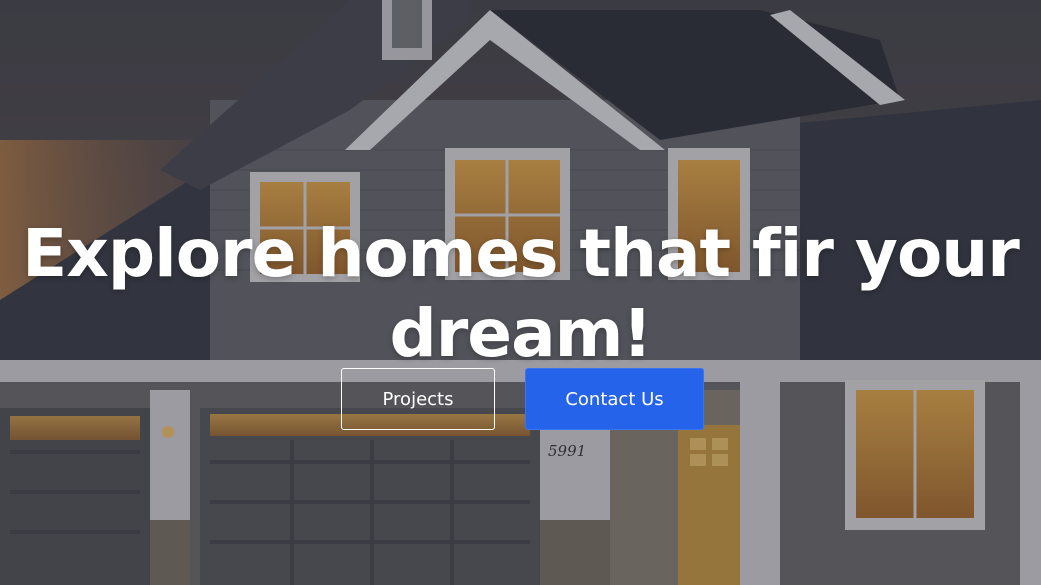 The height and width of the screenshot is (585, 1041). I want to click on contact-us-button: Contact Us, so click(614, 399).